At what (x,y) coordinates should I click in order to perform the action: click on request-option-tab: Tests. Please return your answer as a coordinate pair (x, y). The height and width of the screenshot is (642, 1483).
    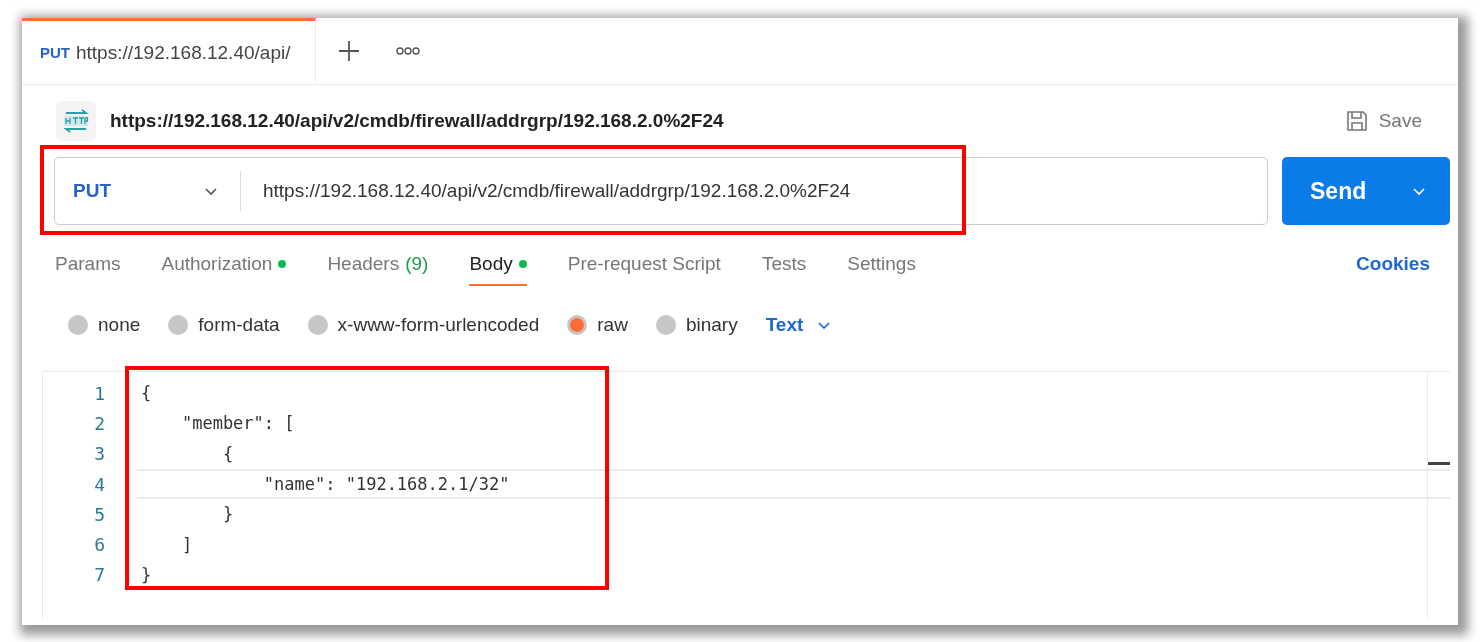
    Looking at the image, I should click on (784, 264).